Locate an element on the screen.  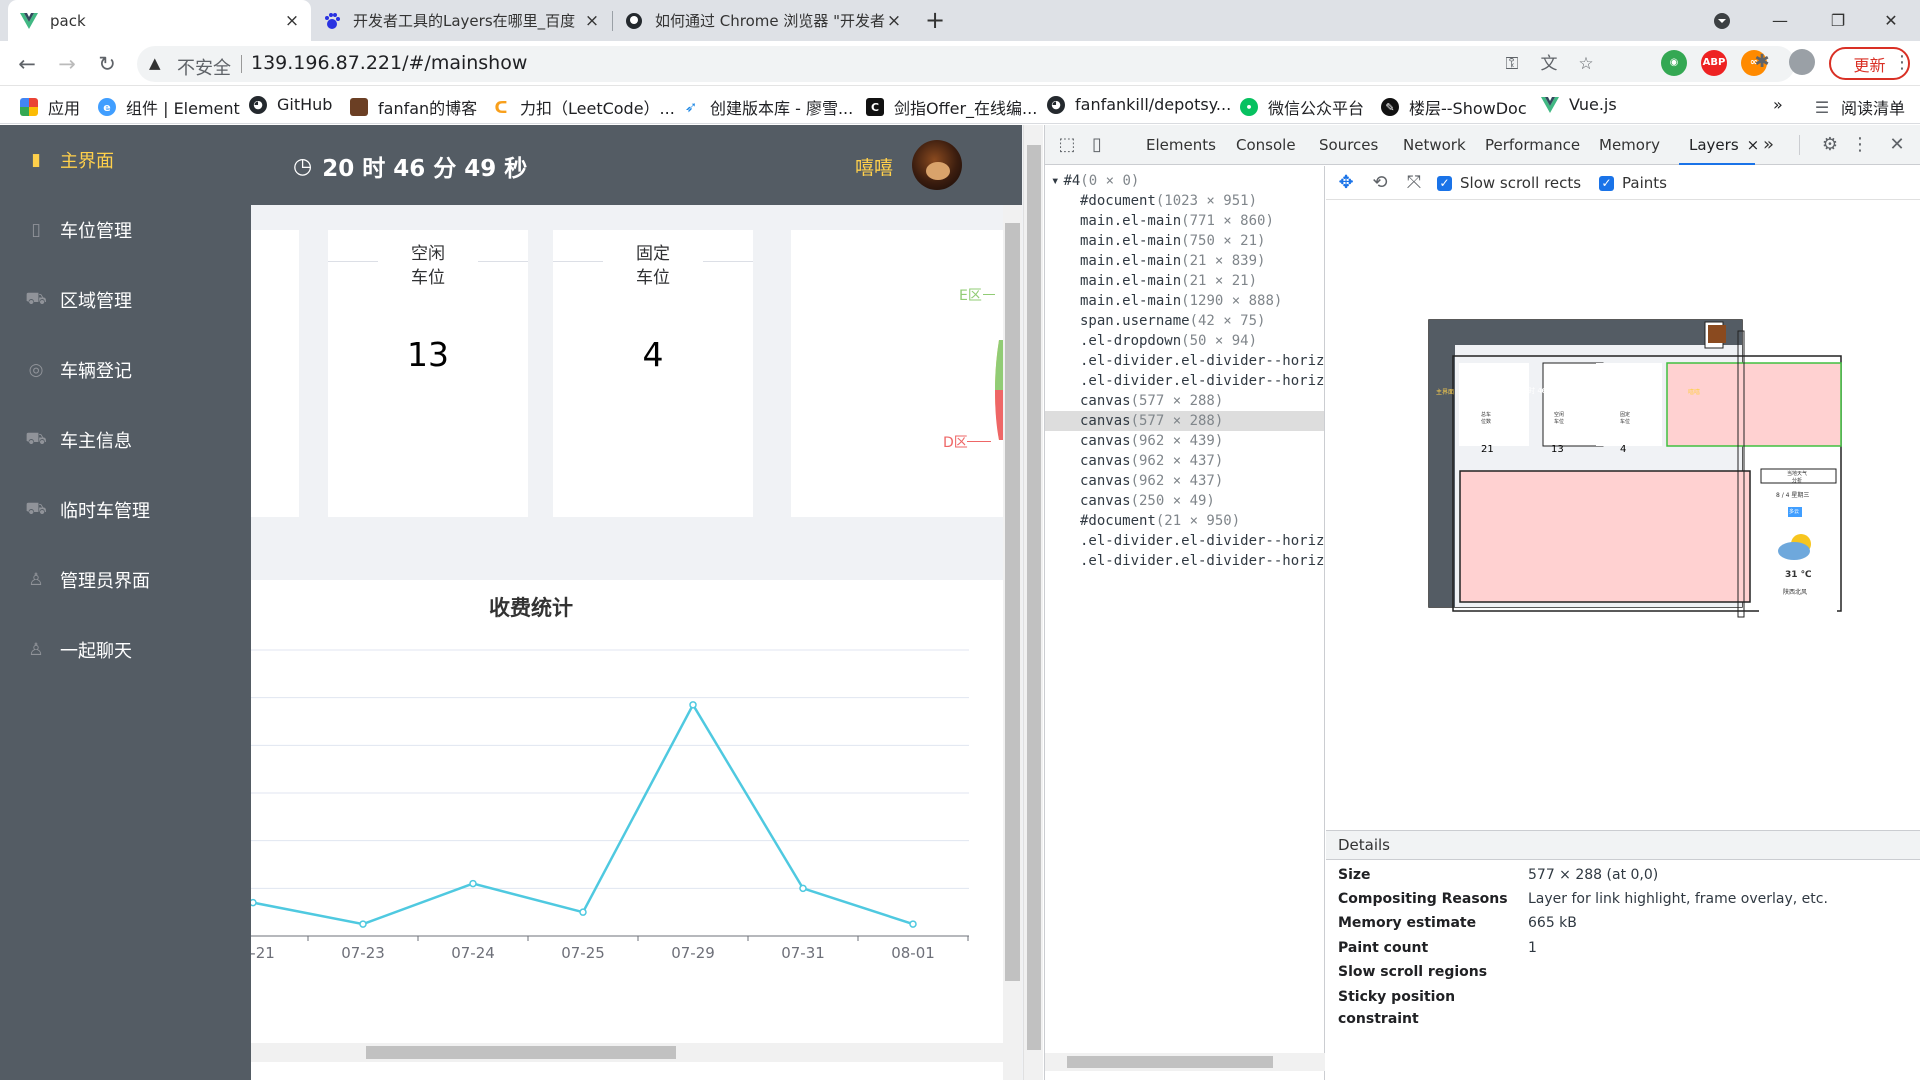
layer-tree-row: main.el-main(1290 × 888) is located at coordinates (1184, 301).